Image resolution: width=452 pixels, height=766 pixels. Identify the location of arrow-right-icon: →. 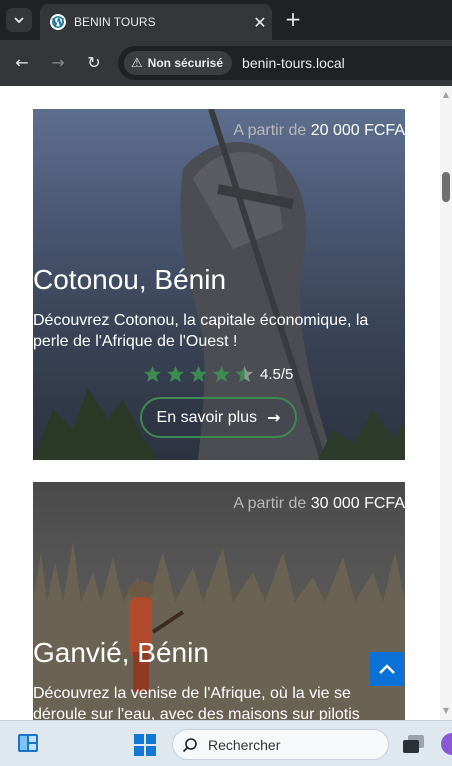
(274, 417).